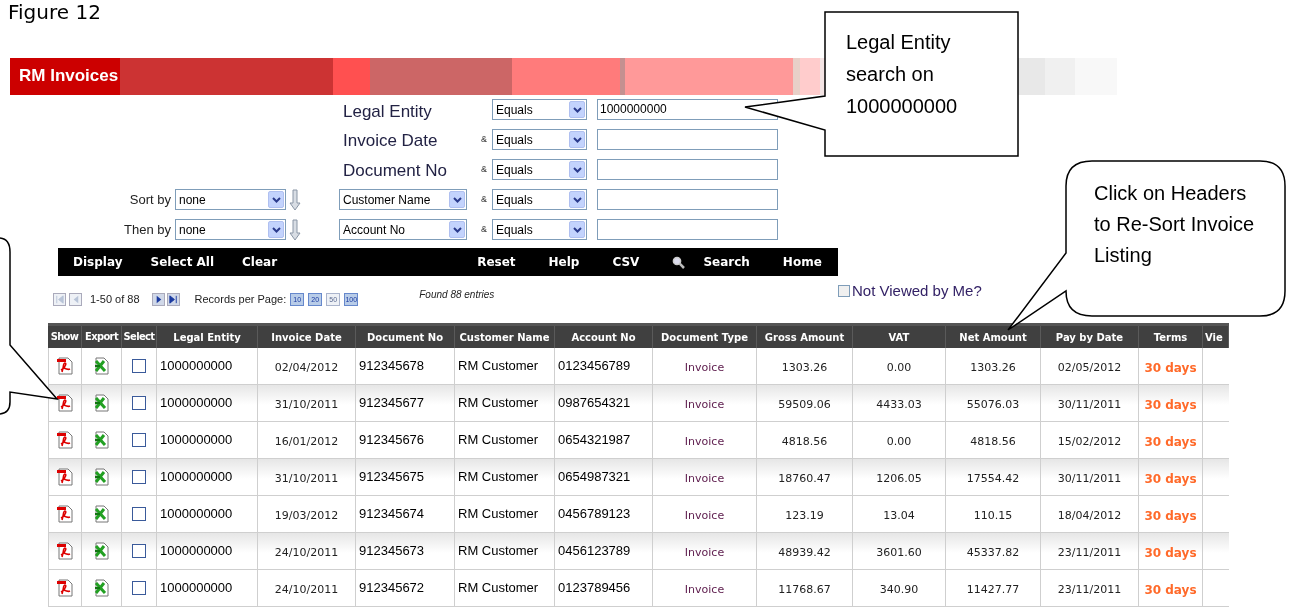  I want to click on table-cell-text: 0123456789, so click(594, 366).